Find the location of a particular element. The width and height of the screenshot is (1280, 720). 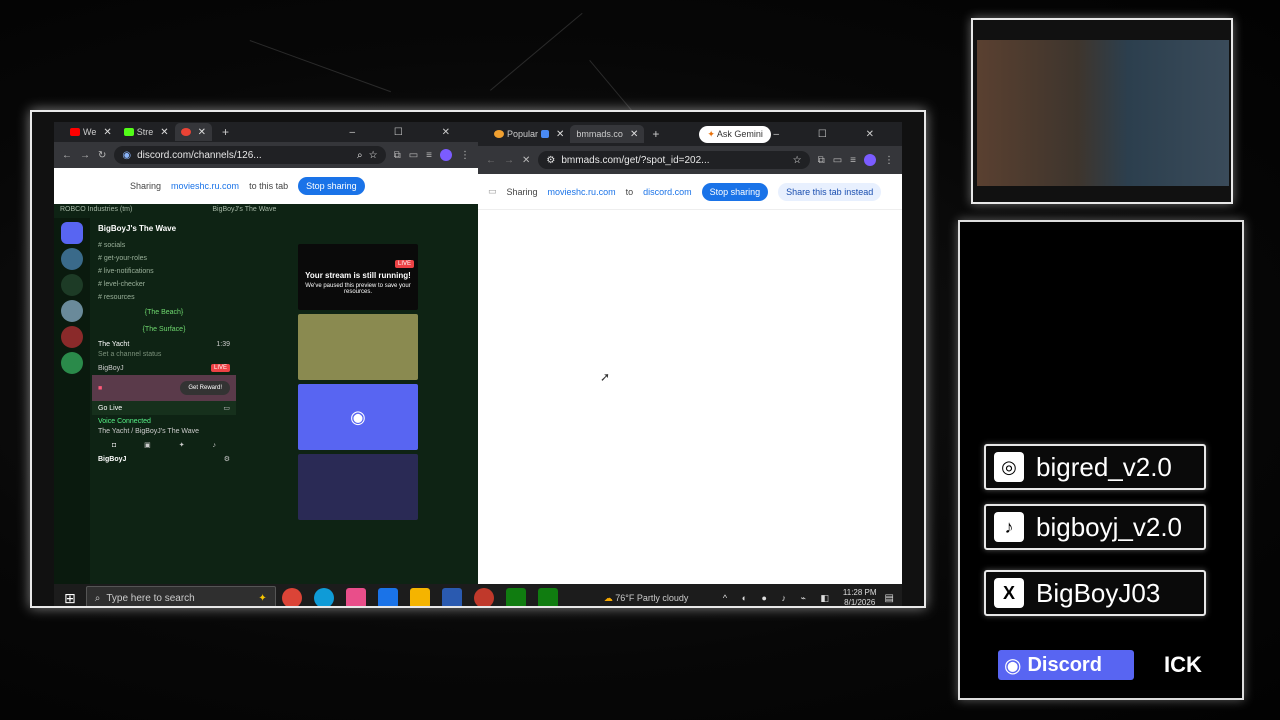

notifications-icon: ▤ is located at coordinates (889, 598).